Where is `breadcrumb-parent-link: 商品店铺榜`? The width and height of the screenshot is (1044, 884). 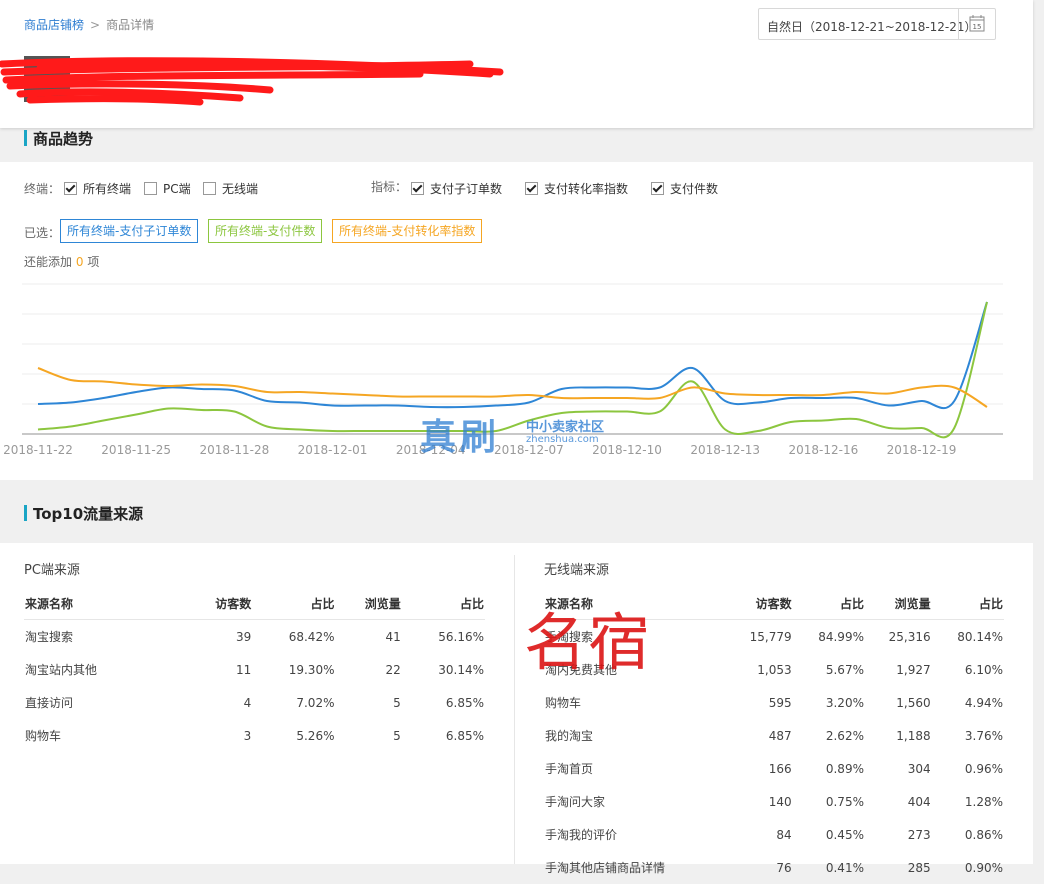 breadcrumb-parent-link: 商品店铺榜 is located at coordinates (54, 25).